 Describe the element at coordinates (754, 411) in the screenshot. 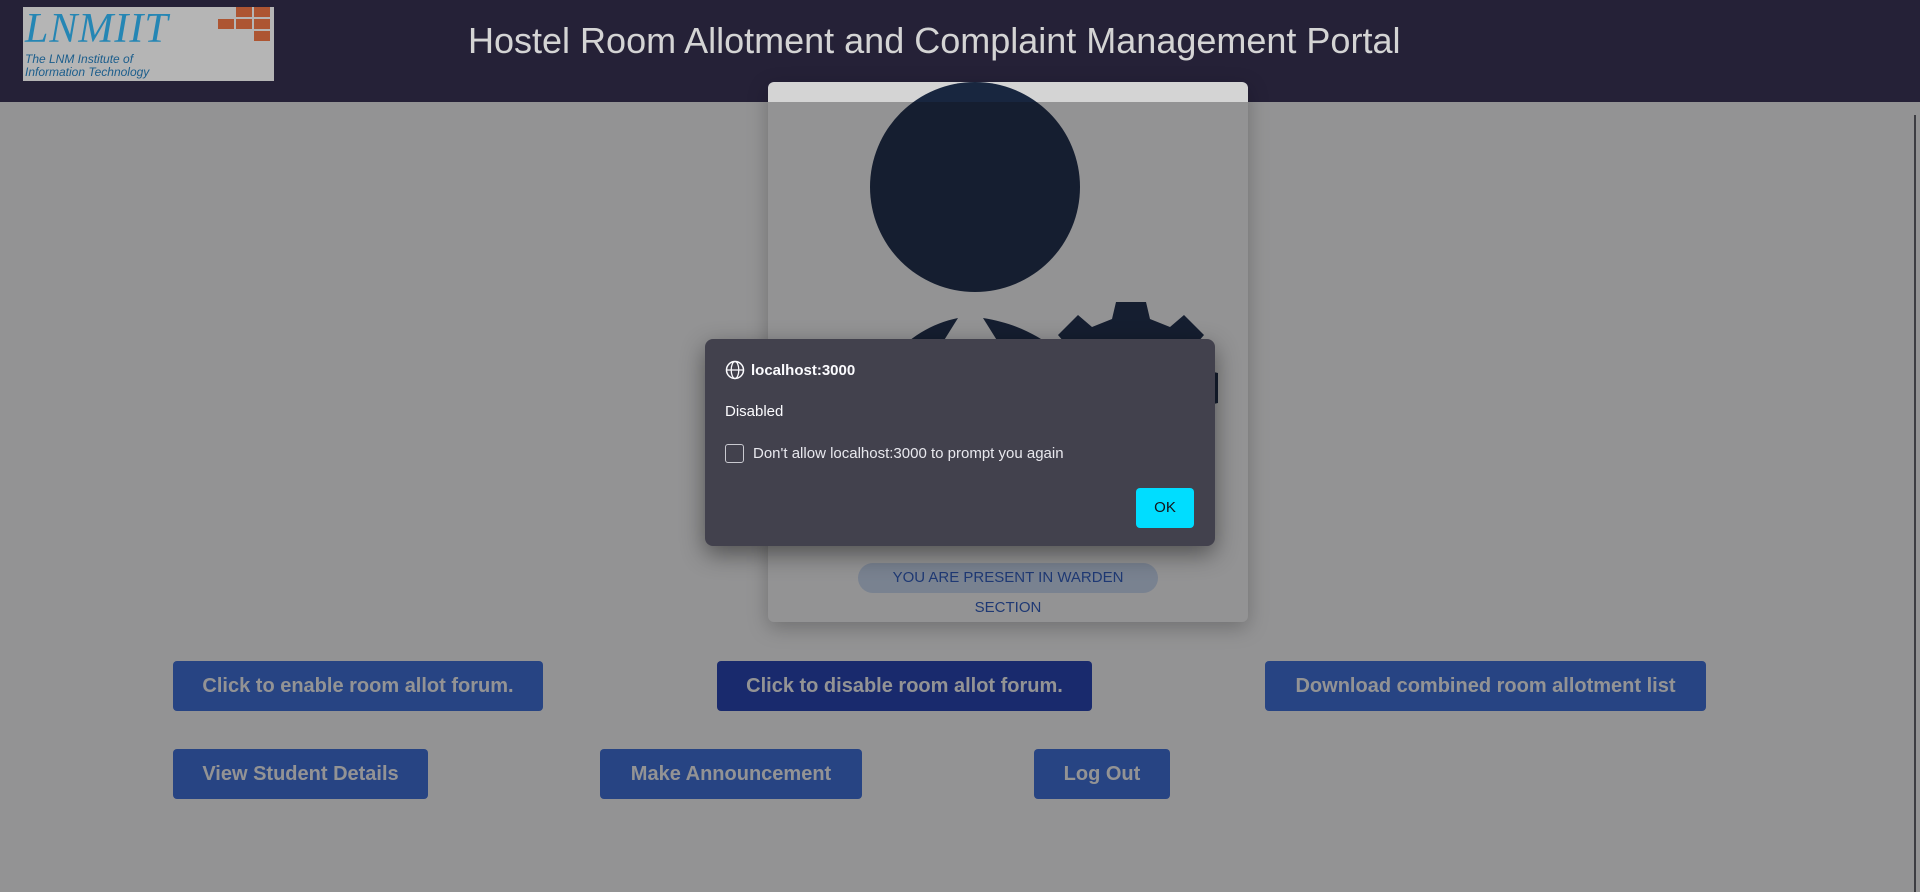

I see `dialog-message: Disabled` at that location.